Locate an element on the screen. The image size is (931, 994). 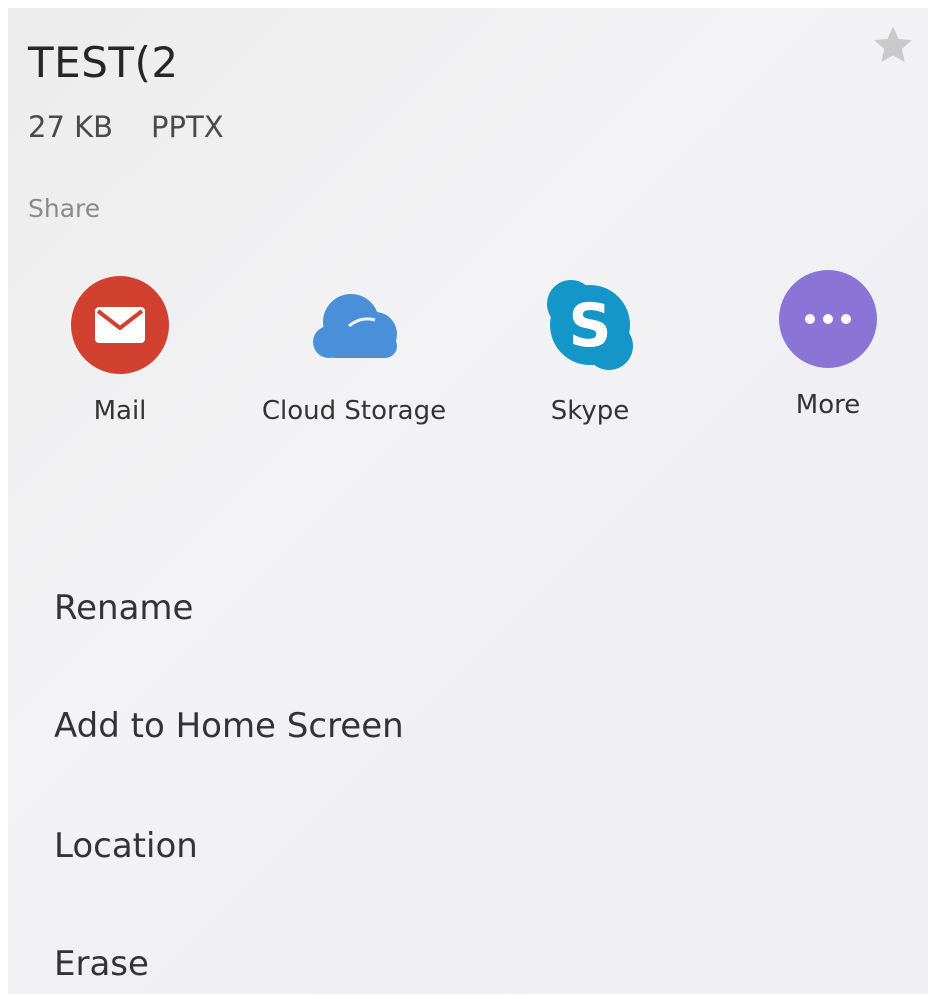
share-cloud-storage-label: Cloud Storage is located at coordinates (354, 411).